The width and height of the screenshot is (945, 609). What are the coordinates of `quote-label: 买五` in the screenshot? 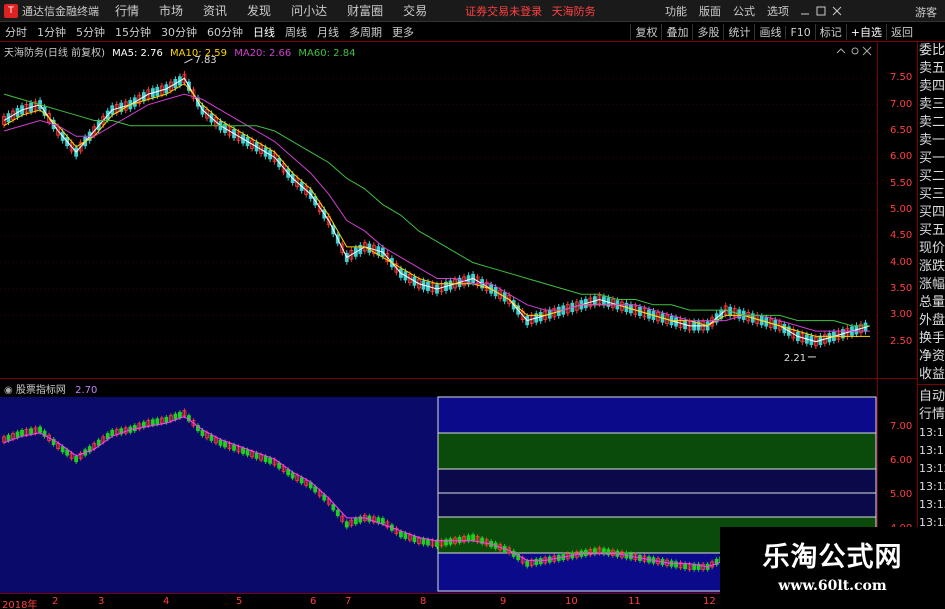 It's located at (932, 230).